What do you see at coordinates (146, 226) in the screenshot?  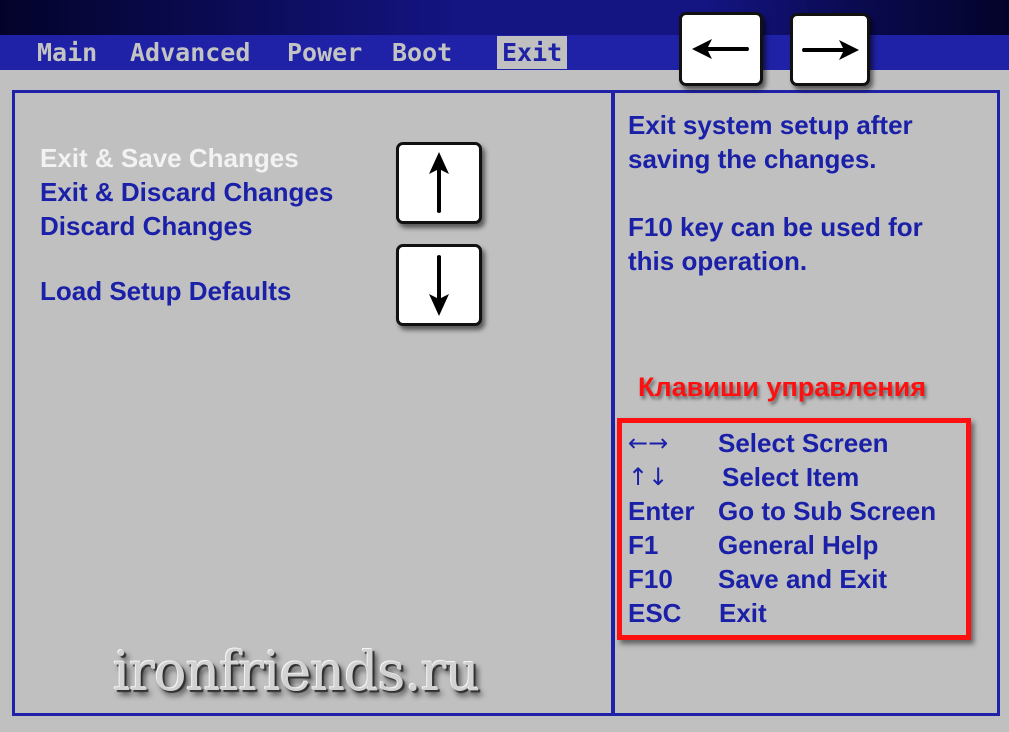 I see `option-discard-changes: Discard Changes` at bounding box center [146, 226].